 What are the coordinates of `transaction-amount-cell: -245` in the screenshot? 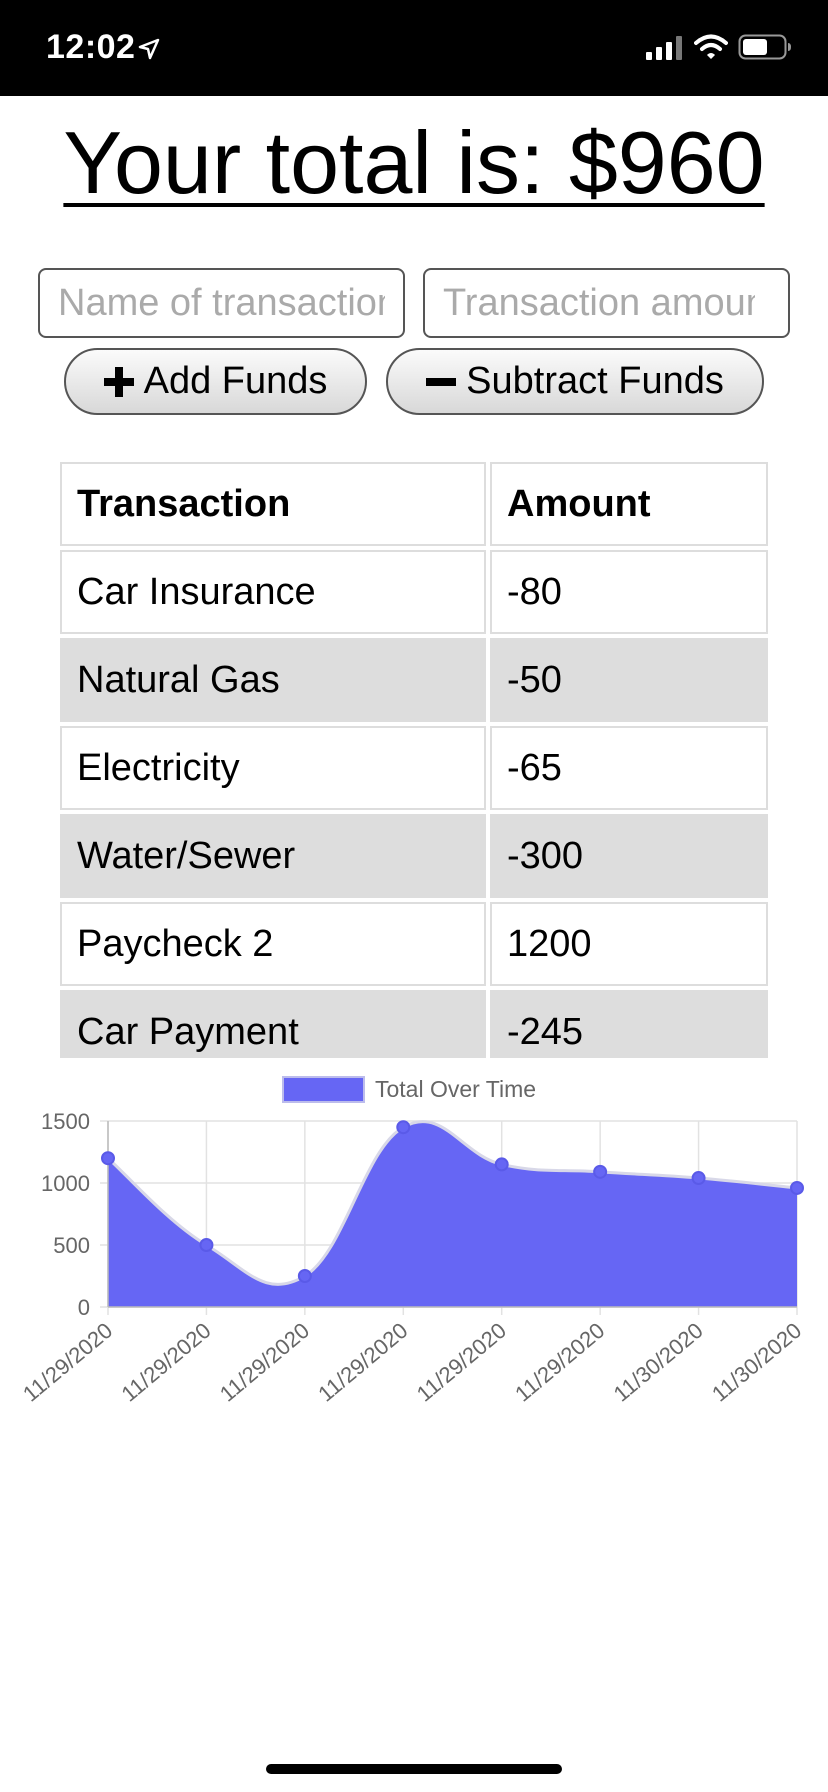 It's located at (629, 1024).